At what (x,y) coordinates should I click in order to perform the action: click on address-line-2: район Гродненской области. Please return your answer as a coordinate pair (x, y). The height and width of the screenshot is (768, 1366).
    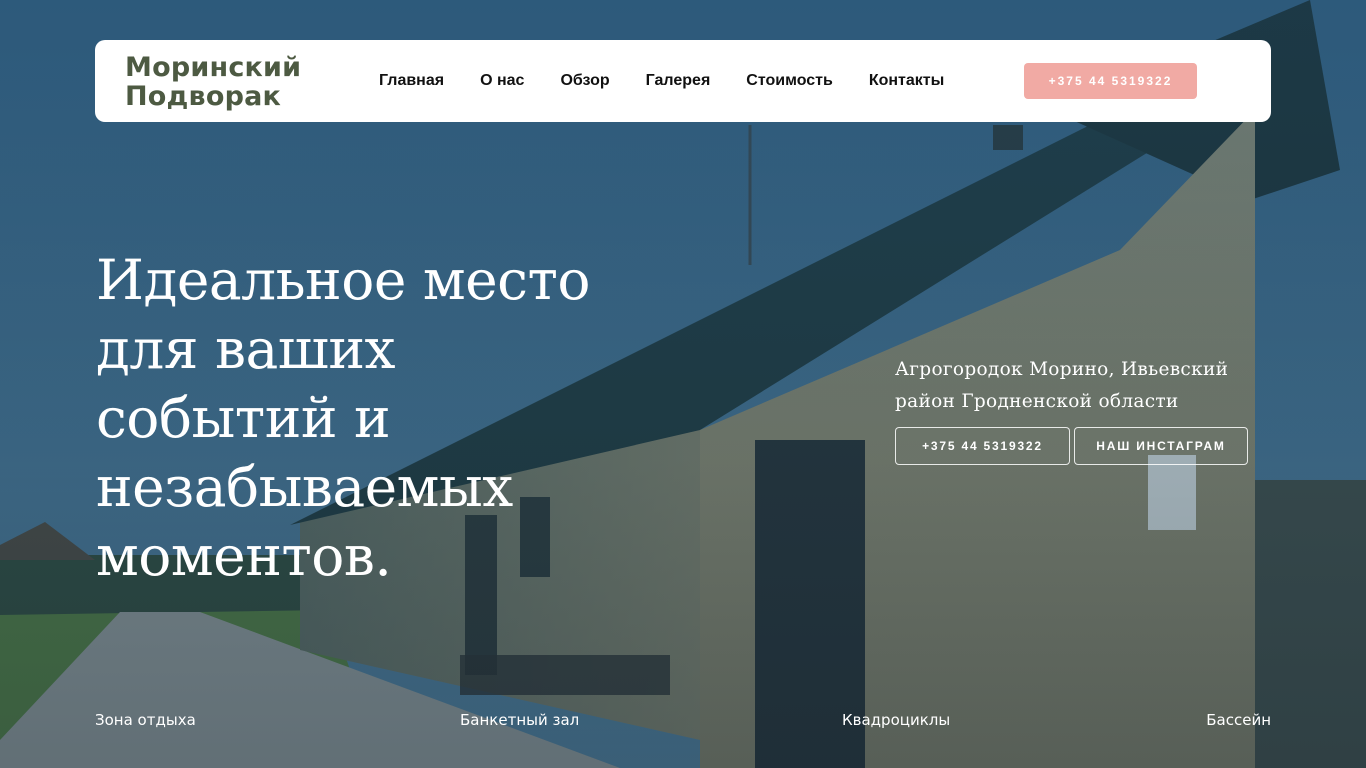
    Looking at the image, I should click on (1037, 401).